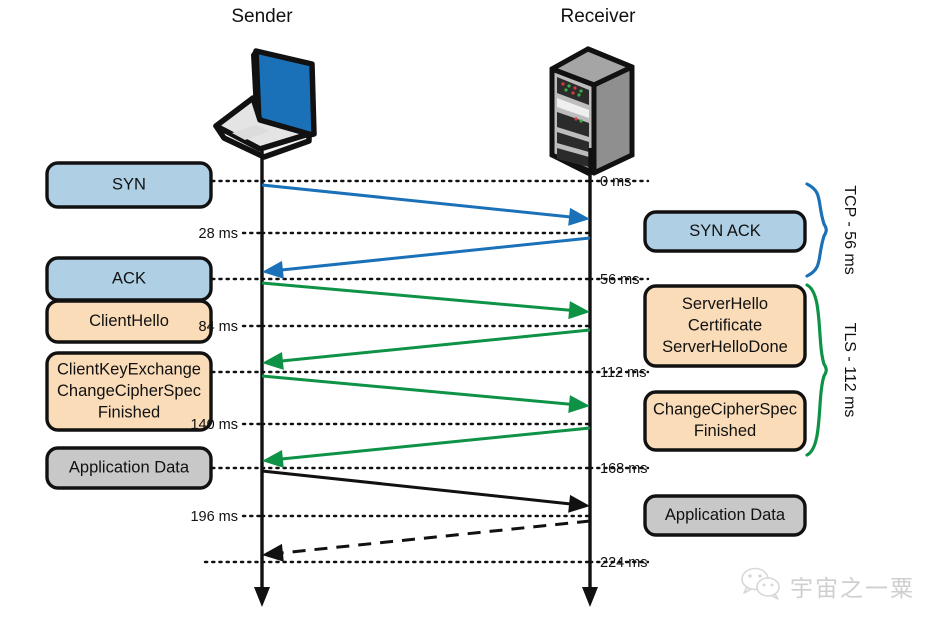  I want to click on tick-label-56-ms: 56 ms, so click(620, 280).